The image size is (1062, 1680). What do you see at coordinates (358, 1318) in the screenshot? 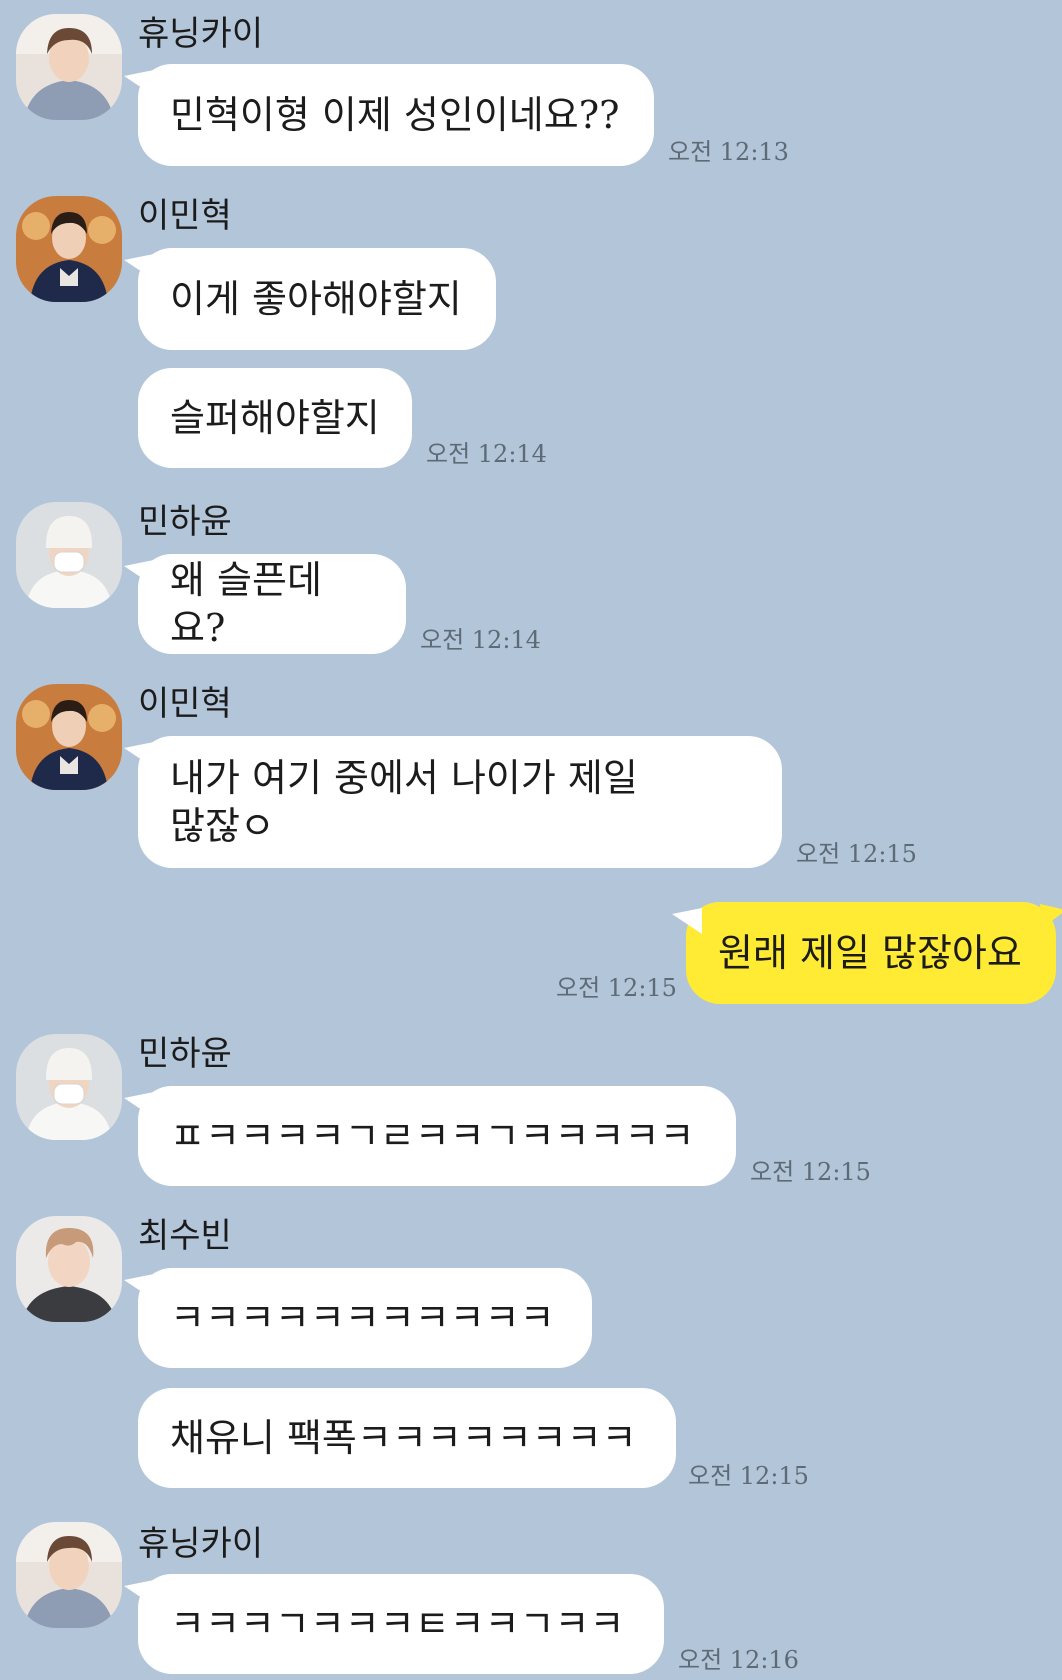
I see `message-bubble: ㅋㅋㅋㅋㅋㅋㅋㅋㅋㅋㅋ` at bounding box center [358, 1318].